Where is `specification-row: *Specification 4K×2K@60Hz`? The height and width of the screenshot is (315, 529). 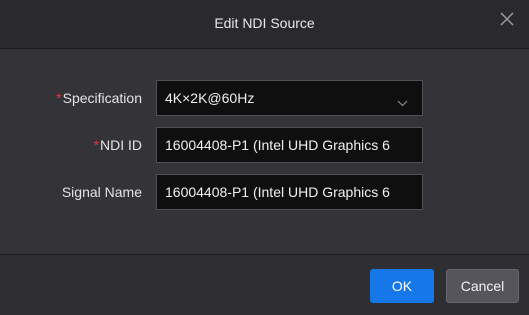 specification-row: *Specification 4K×2K@60Hz is located at coordinates (264, 98).